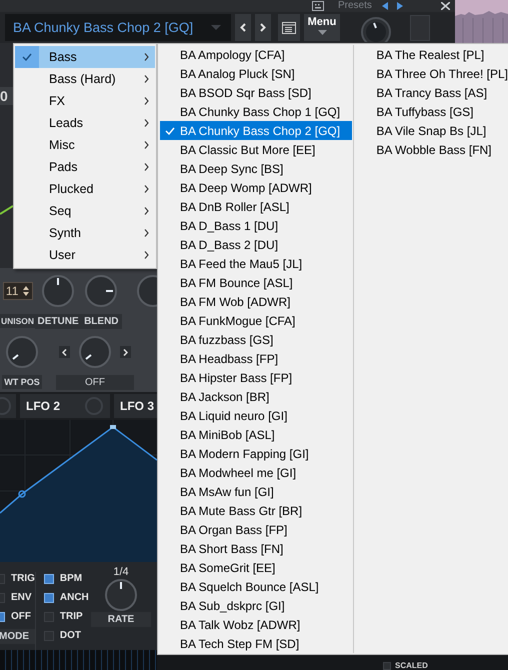 The width and height of the screenshot is (508, 670). I want to click on menu-item: BA Tech Step FM [SD], so click(256, 643).